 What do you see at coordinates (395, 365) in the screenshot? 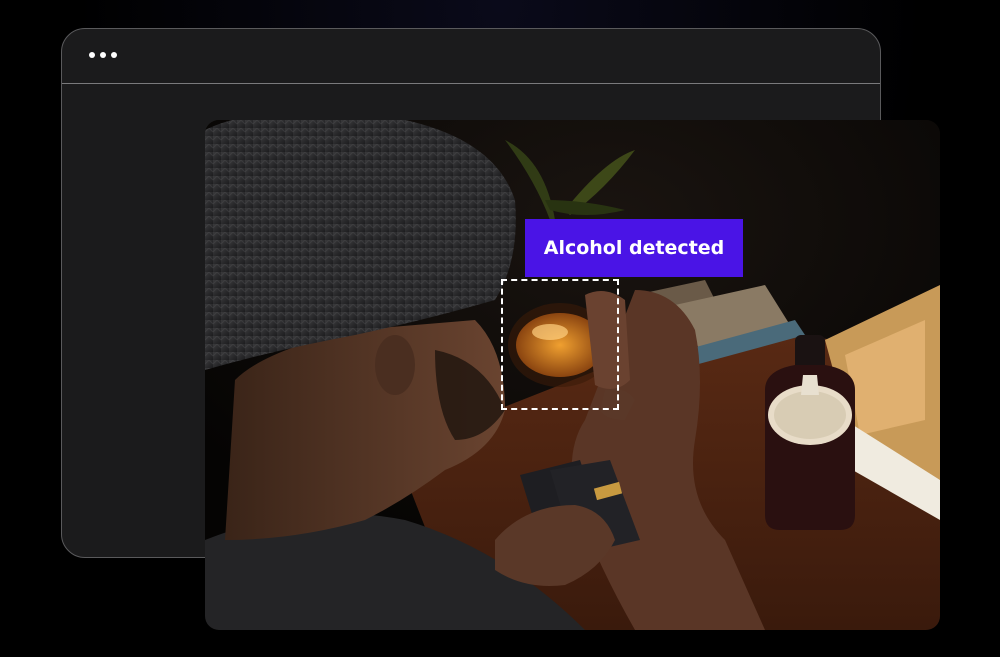
I see `person-ear` at bounding box center [395, 365].